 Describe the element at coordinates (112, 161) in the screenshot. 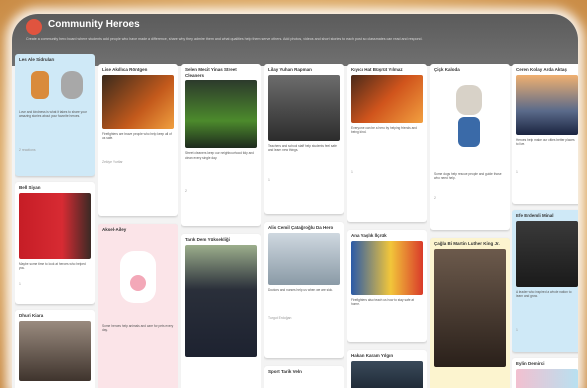

I see `post-meta: Zekiye Yurtlar` at that location.